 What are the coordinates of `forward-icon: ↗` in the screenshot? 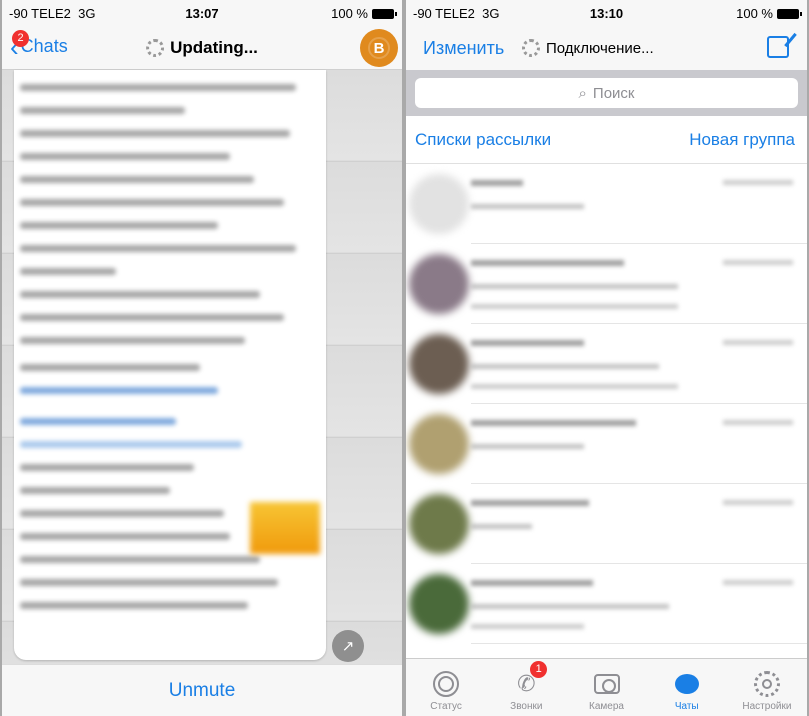 It's located at (348, 646).